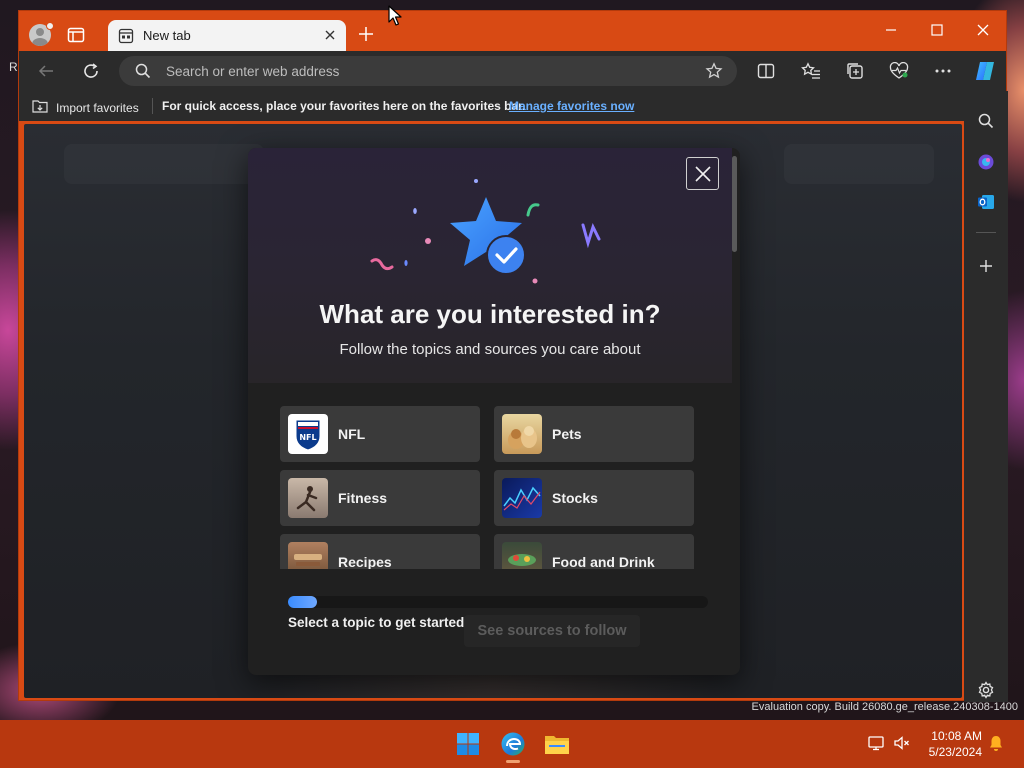 Image resolution: width=1024 pixels, height=768 pixels. Describe the element at coordinates (985, 71) in the screenshot. I see `copilot-icon` at that location.